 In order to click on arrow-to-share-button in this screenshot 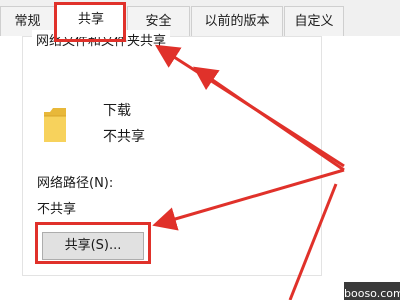, I will do `click(248, 199)`.